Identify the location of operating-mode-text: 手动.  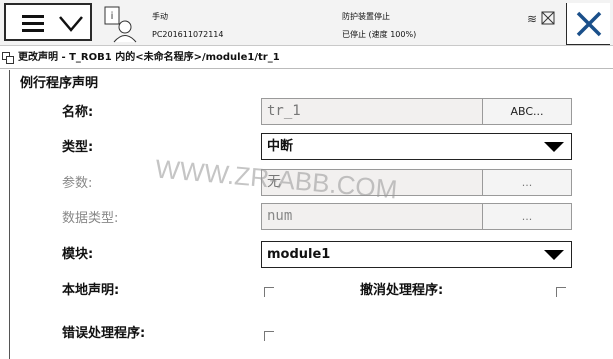
(160, 16).